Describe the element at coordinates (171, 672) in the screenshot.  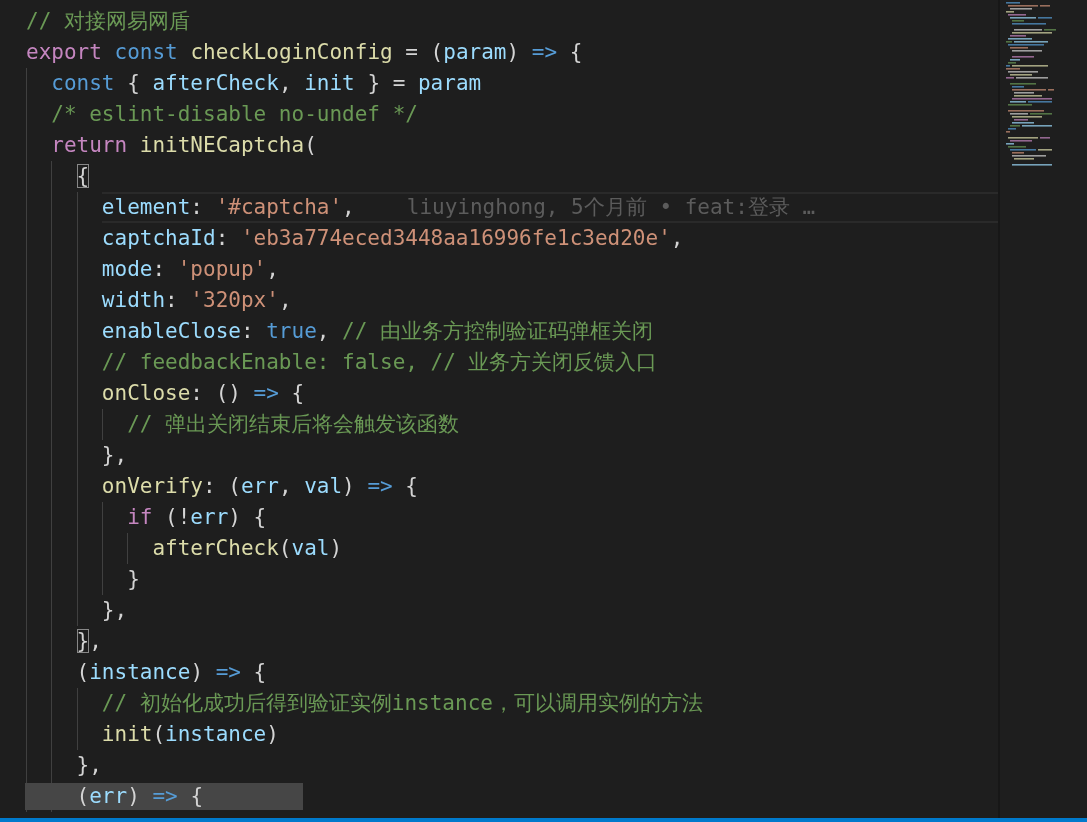
I see `code-line: (instance) => {` at that location.